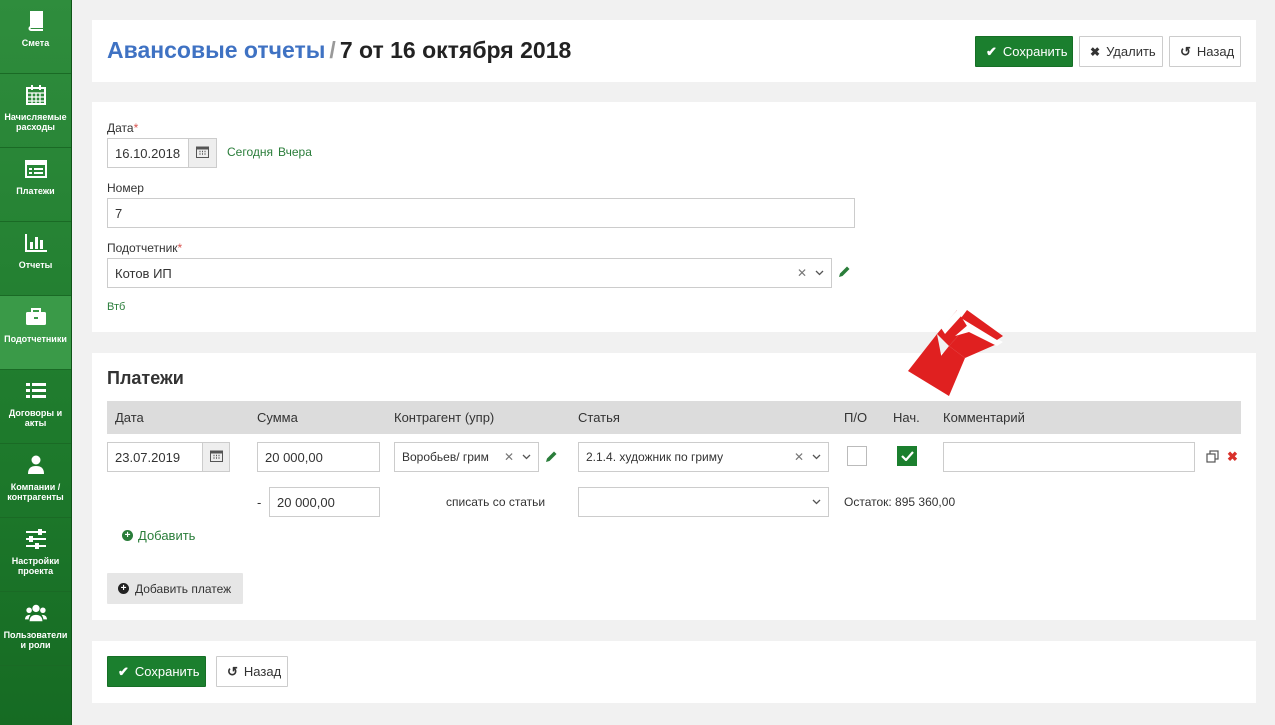 Image resolution: width=1275 pixels, height=725 pixels. Describe the element at coordinates (277, 417) in the screenshot. I see `col-sum: Сумма` at that location.